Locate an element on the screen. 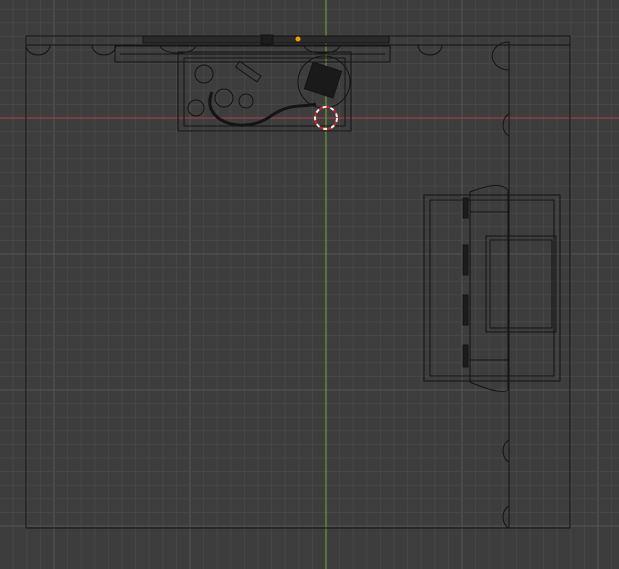  bed is located at coordinates (492, 288).